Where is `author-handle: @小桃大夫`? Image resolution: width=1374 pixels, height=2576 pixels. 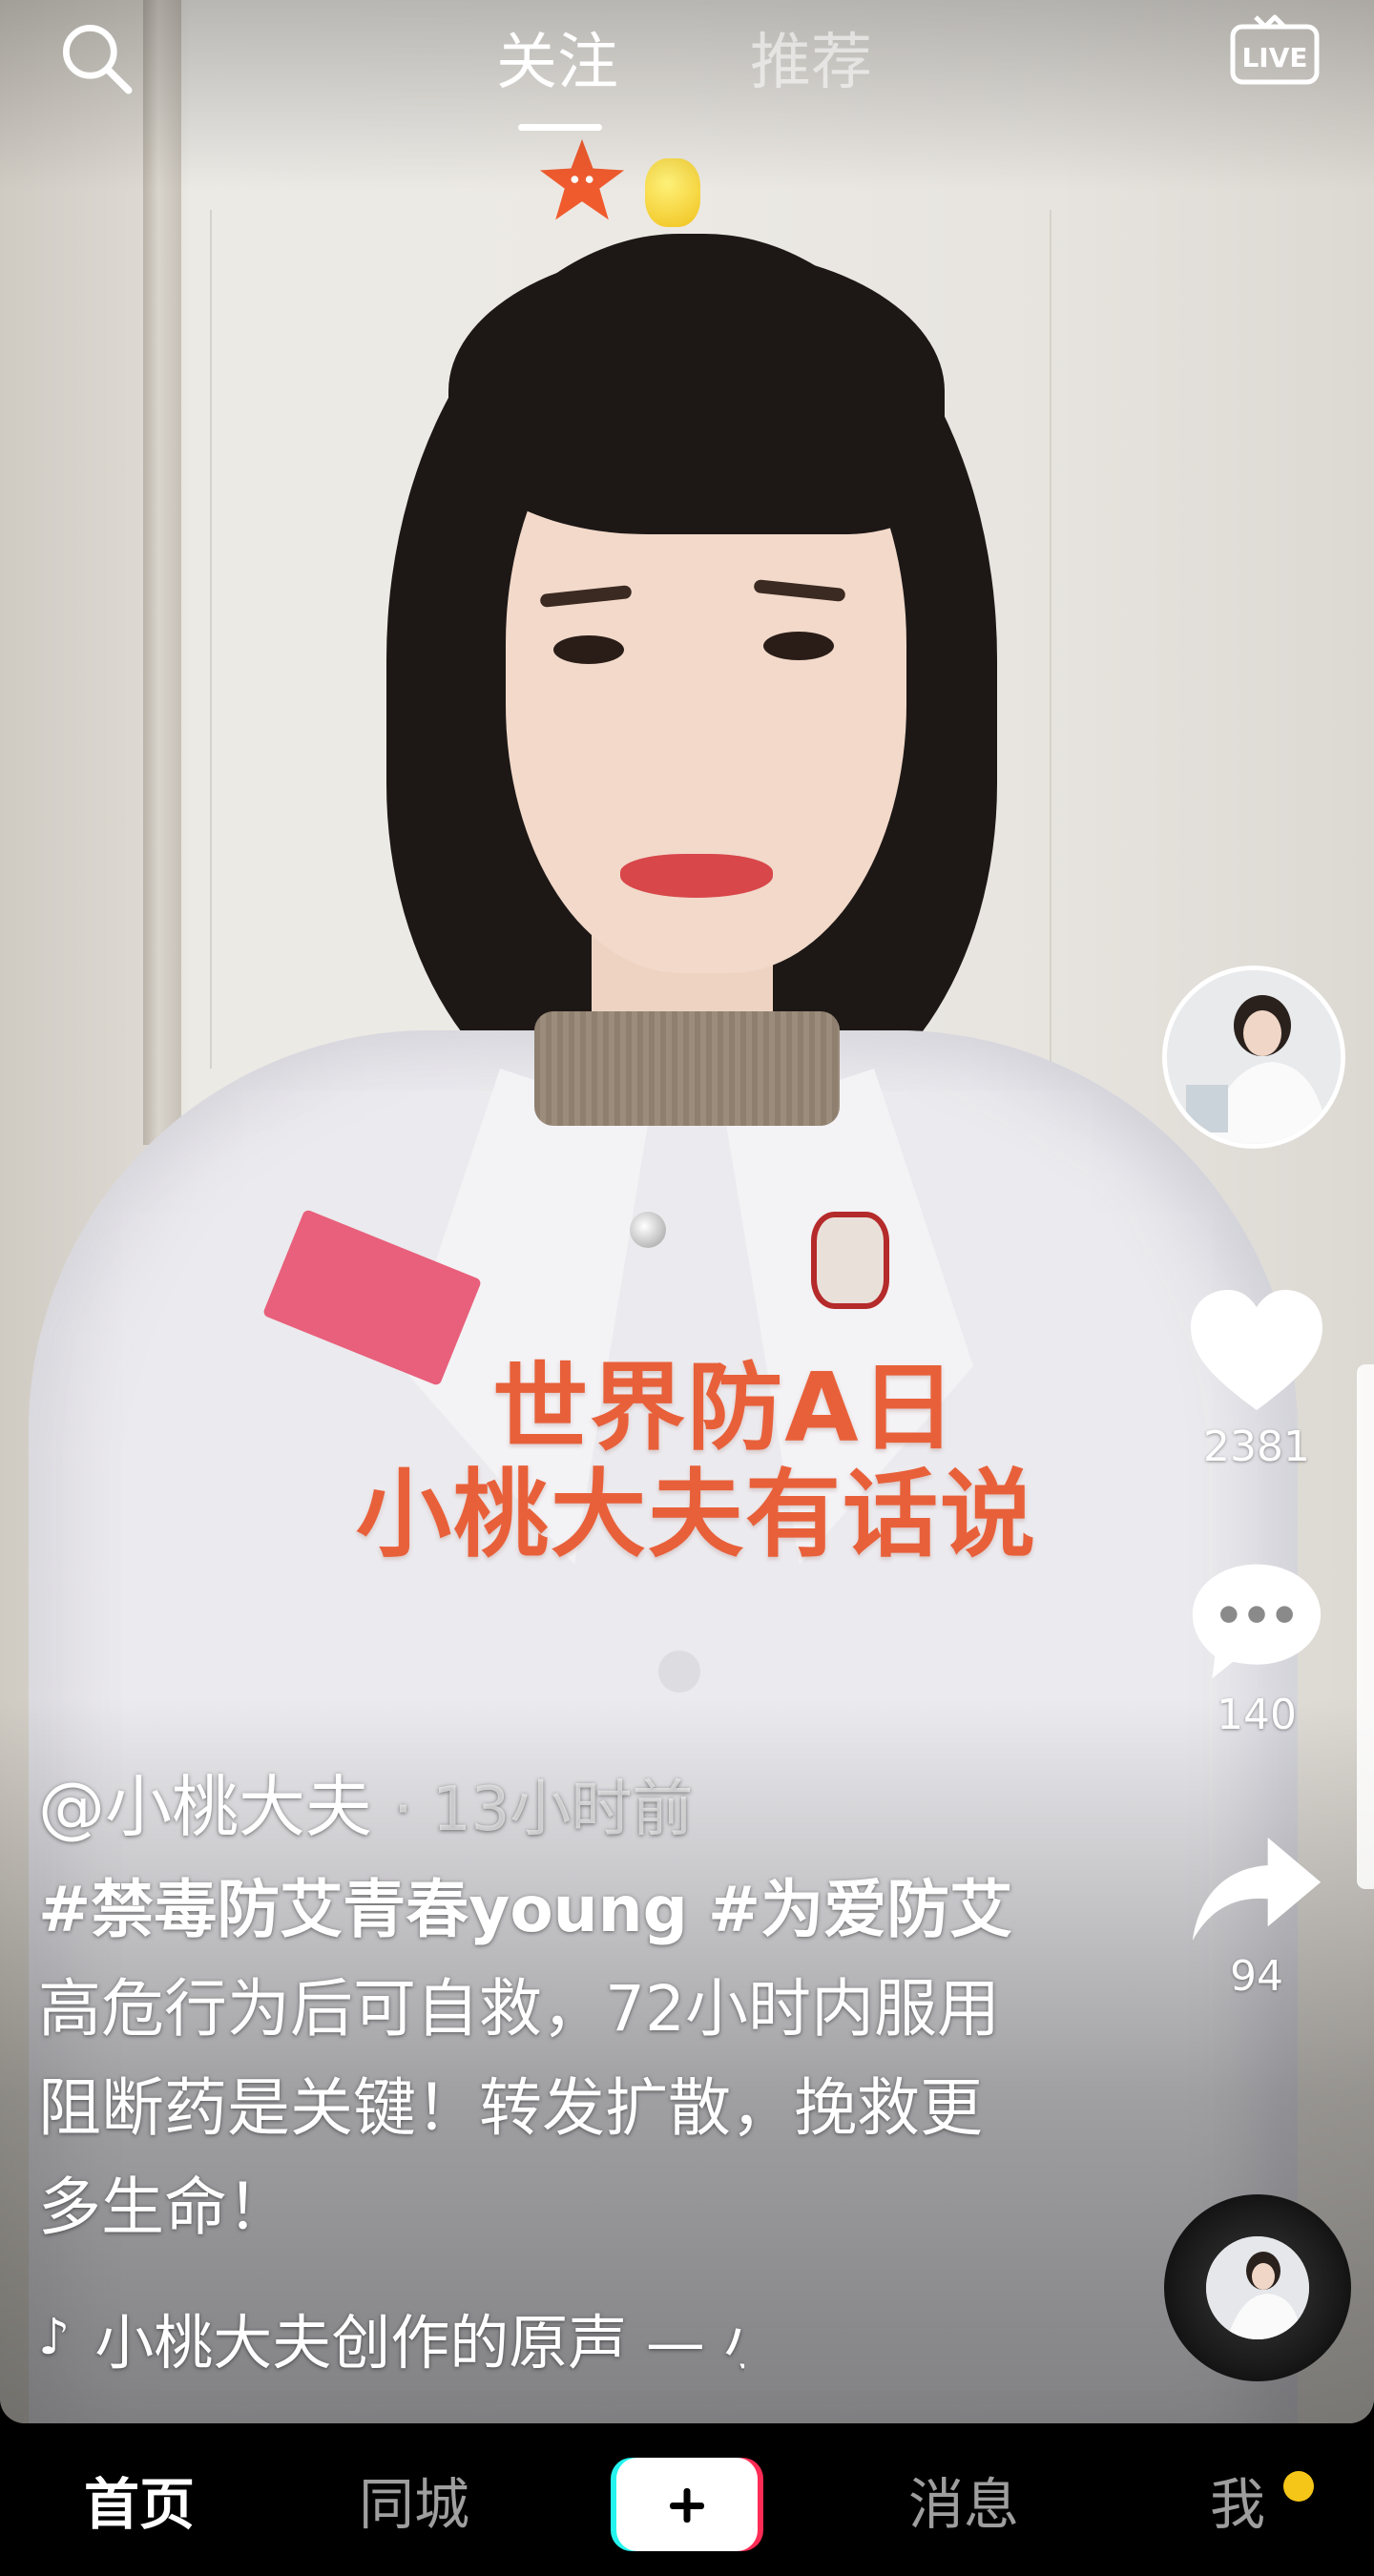
author-handle: @小桃大夫 is located at coordinates (205, 1807).